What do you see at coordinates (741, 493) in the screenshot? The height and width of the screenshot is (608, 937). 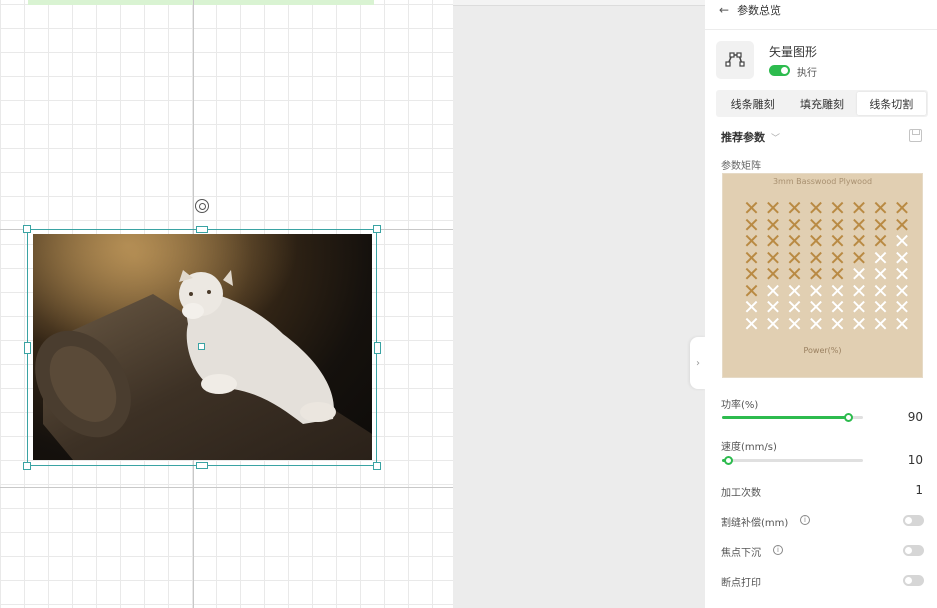 I see `passes-label: 加工次数` at bounding box center [741, 493].